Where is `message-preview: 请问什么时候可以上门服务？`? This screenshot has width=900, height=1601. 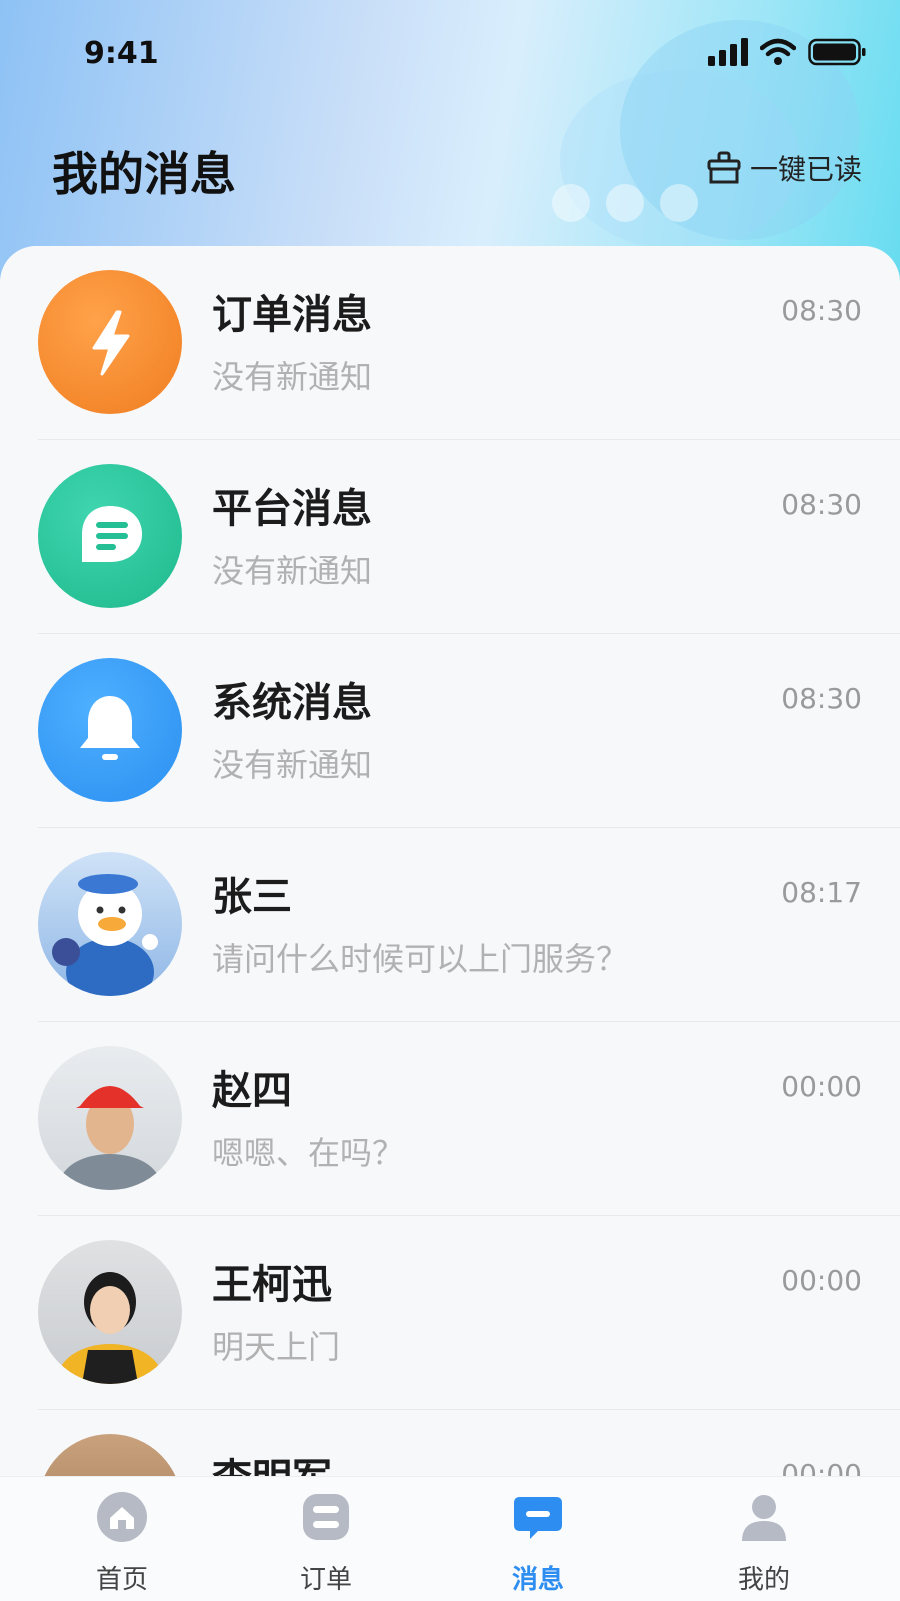
message-preview: 请问什么时候可以上门服务？ is located at coordinates (420, 959).